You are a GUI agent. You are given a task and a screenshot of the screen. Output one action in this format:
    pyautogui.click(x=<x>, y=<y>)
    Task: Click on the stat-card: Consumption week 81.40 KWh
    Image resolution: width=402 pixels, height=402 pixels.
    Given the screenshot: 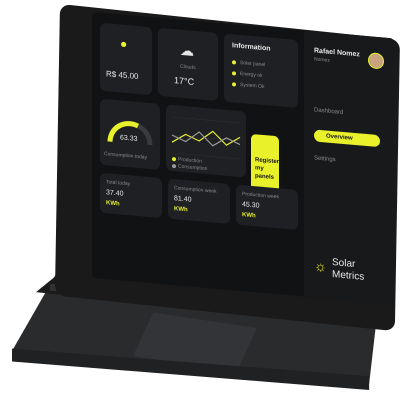 What is the action you would take?
    pyautogui.click(x=199, y=201)
    